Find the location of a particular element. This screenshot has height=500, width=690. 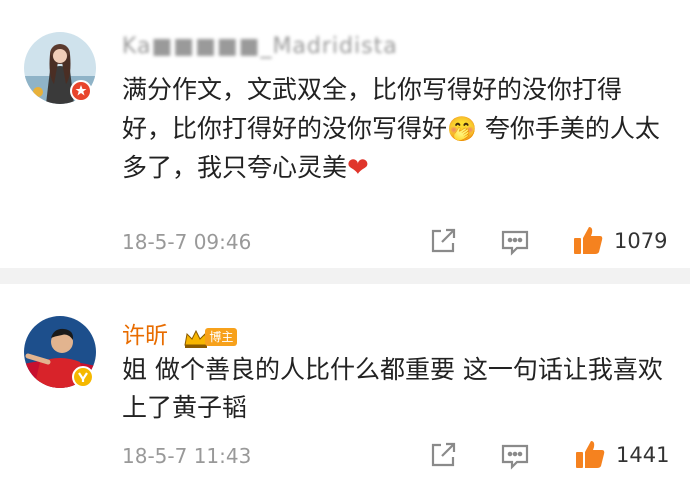

blogger-badge: 博主 is located at coordinates (221, 336).